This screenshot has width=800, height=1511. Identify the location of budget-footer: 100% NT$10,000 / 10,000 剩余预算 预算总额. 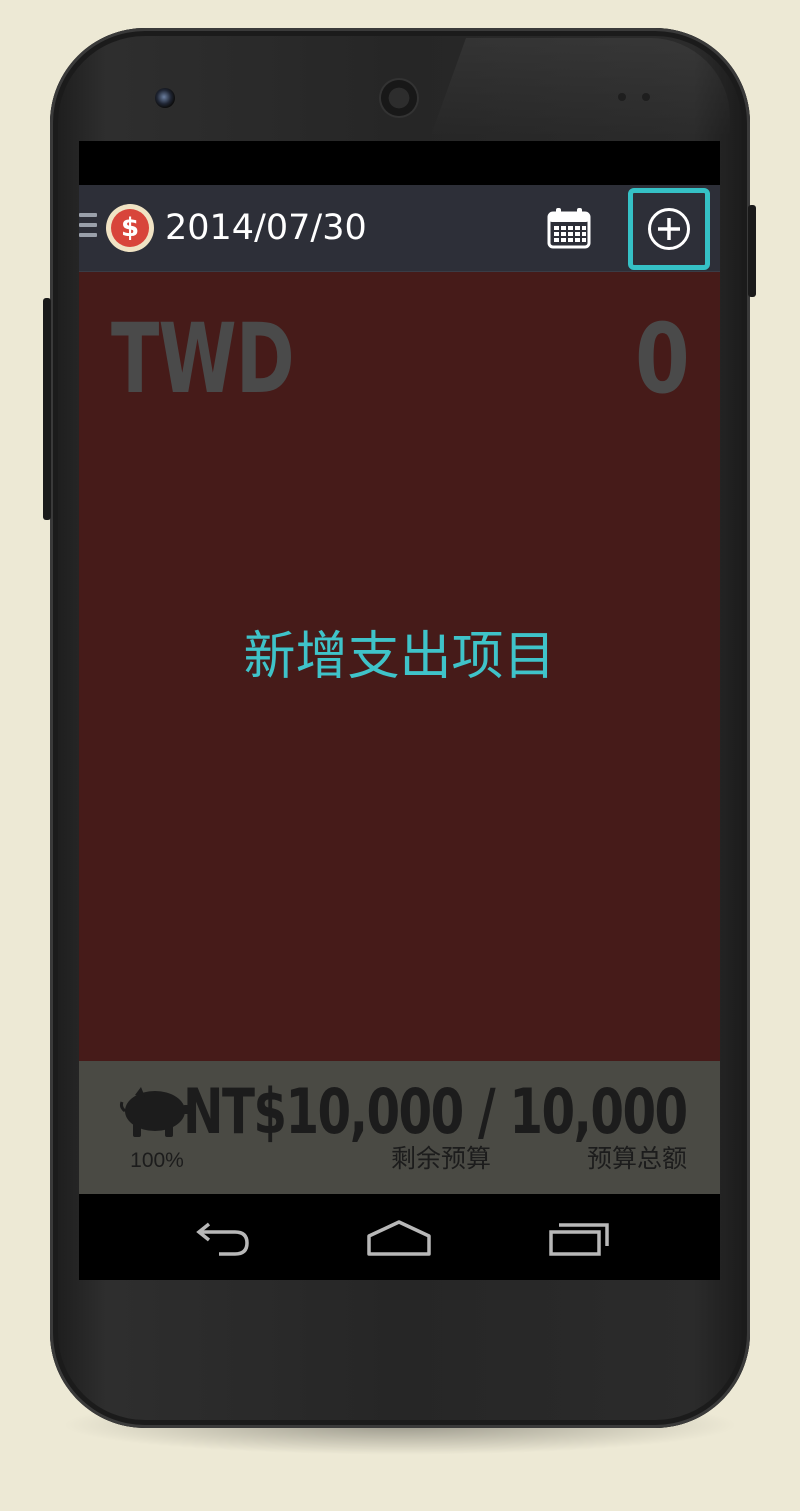
(399, 1127).